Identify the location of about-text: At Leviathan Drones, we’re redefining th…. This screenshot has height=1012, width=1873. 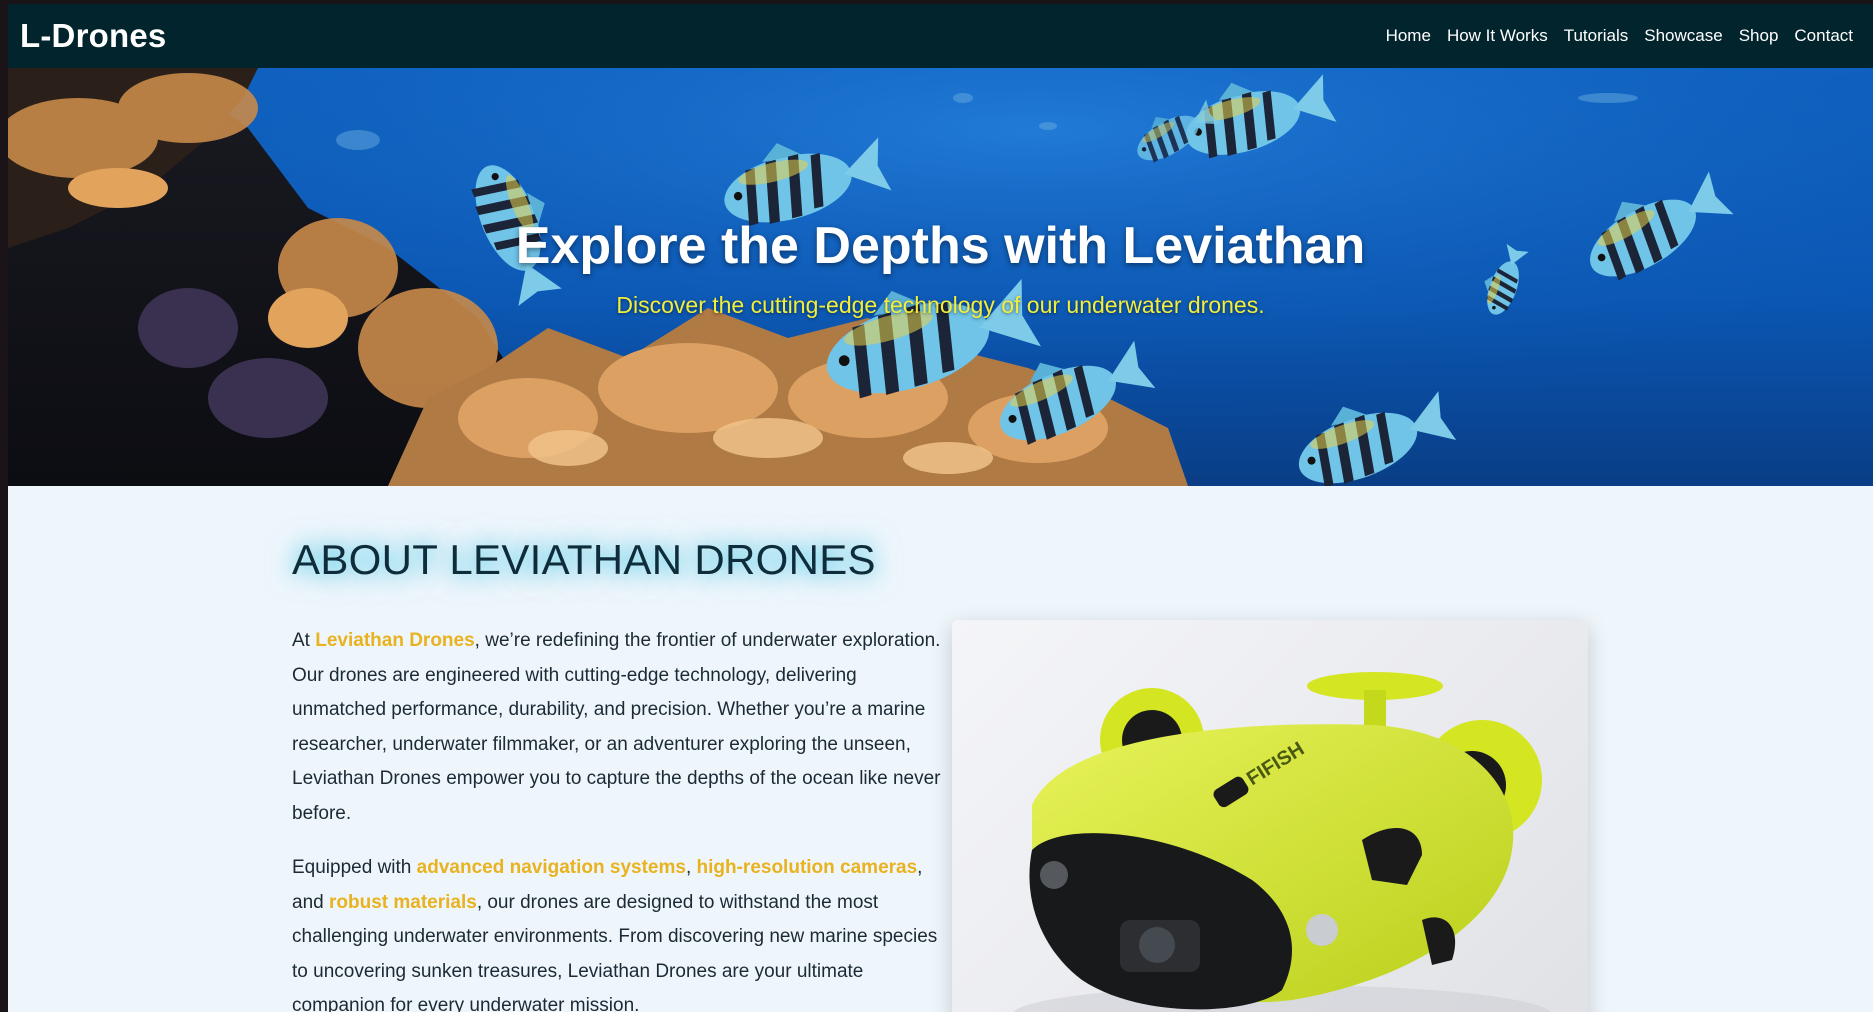
(617, 818).